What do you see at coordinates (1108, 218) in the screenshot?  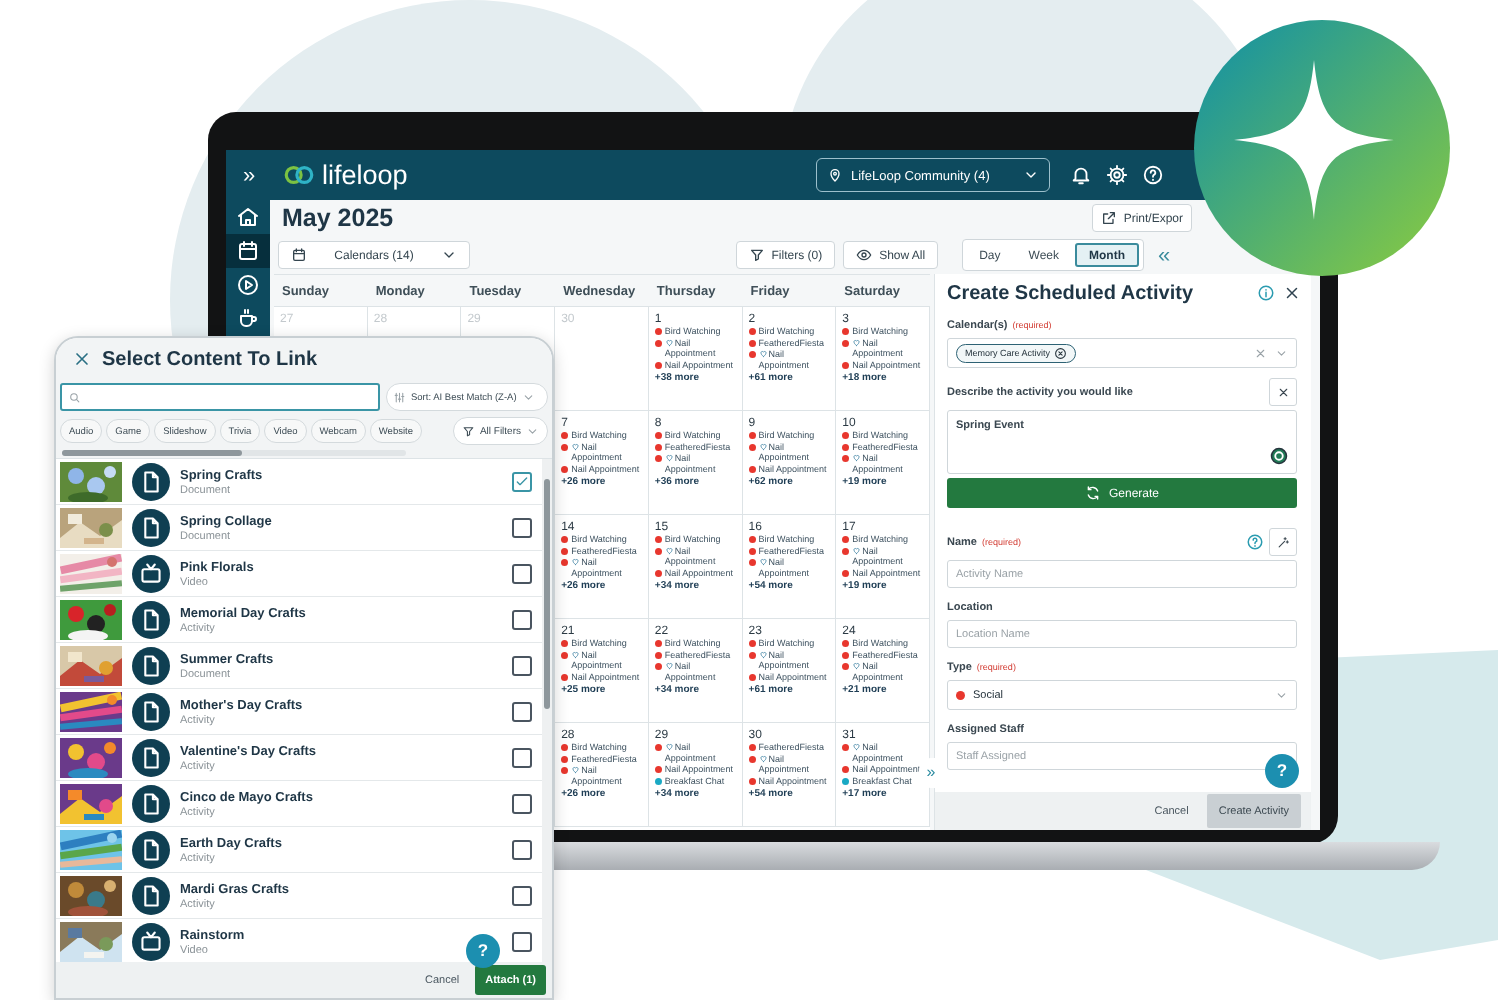 I see `export-icon` at bounding box center [1108, 218].